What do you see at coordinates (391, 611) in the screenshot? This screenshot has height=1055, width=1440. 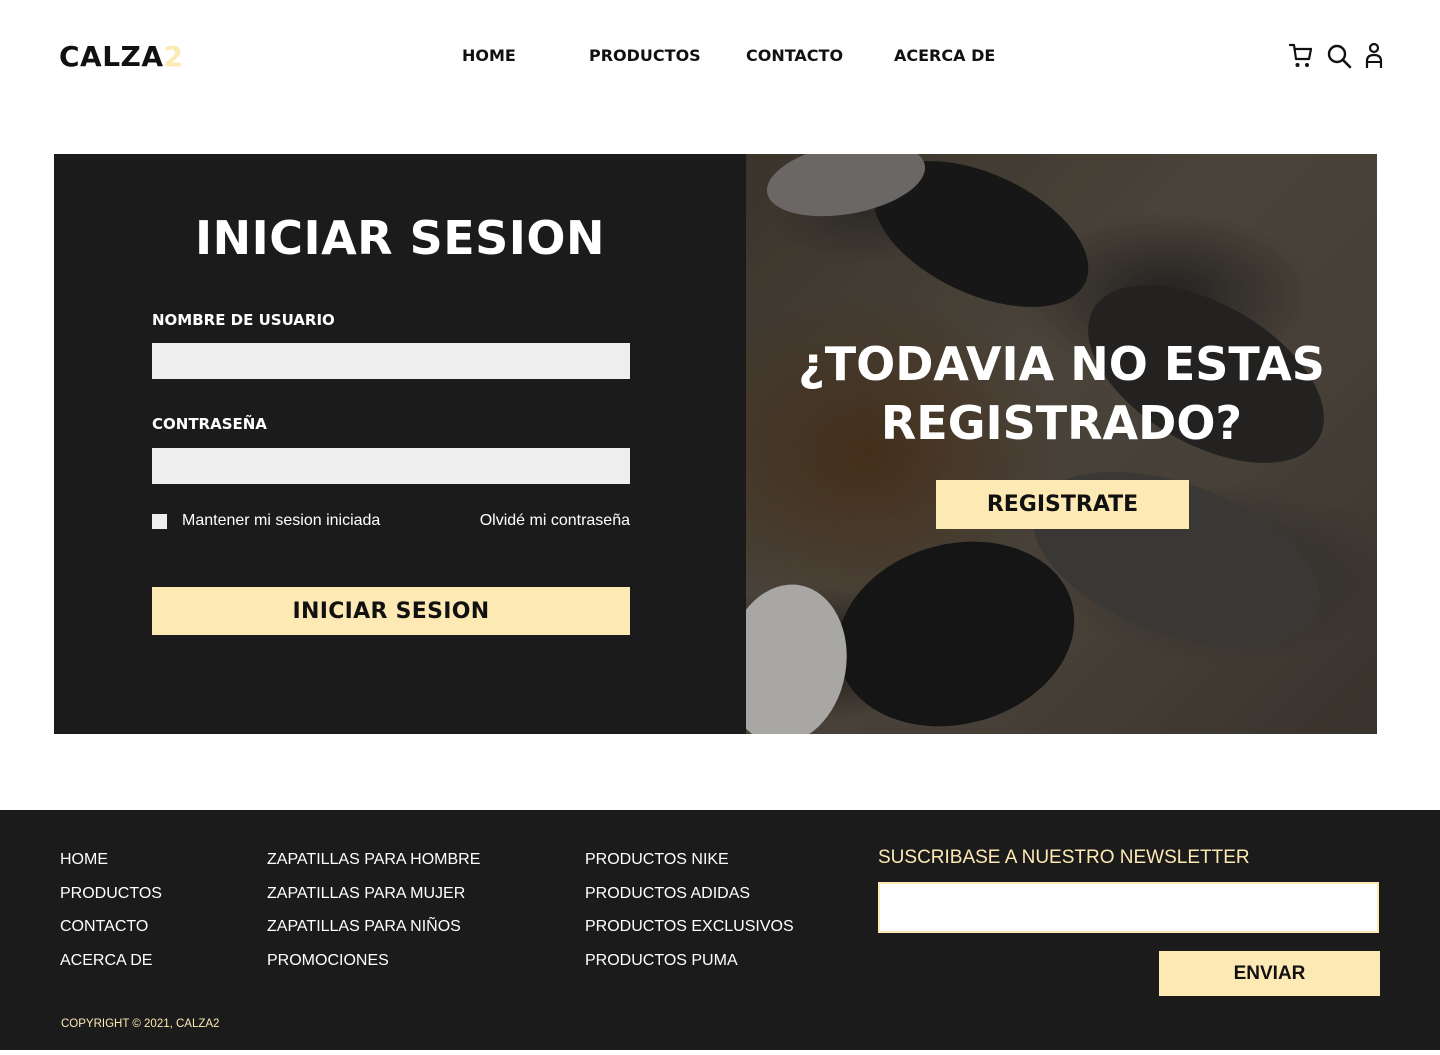 I see `login-button: INICIAR SESION` at bounding box center [391, 611].